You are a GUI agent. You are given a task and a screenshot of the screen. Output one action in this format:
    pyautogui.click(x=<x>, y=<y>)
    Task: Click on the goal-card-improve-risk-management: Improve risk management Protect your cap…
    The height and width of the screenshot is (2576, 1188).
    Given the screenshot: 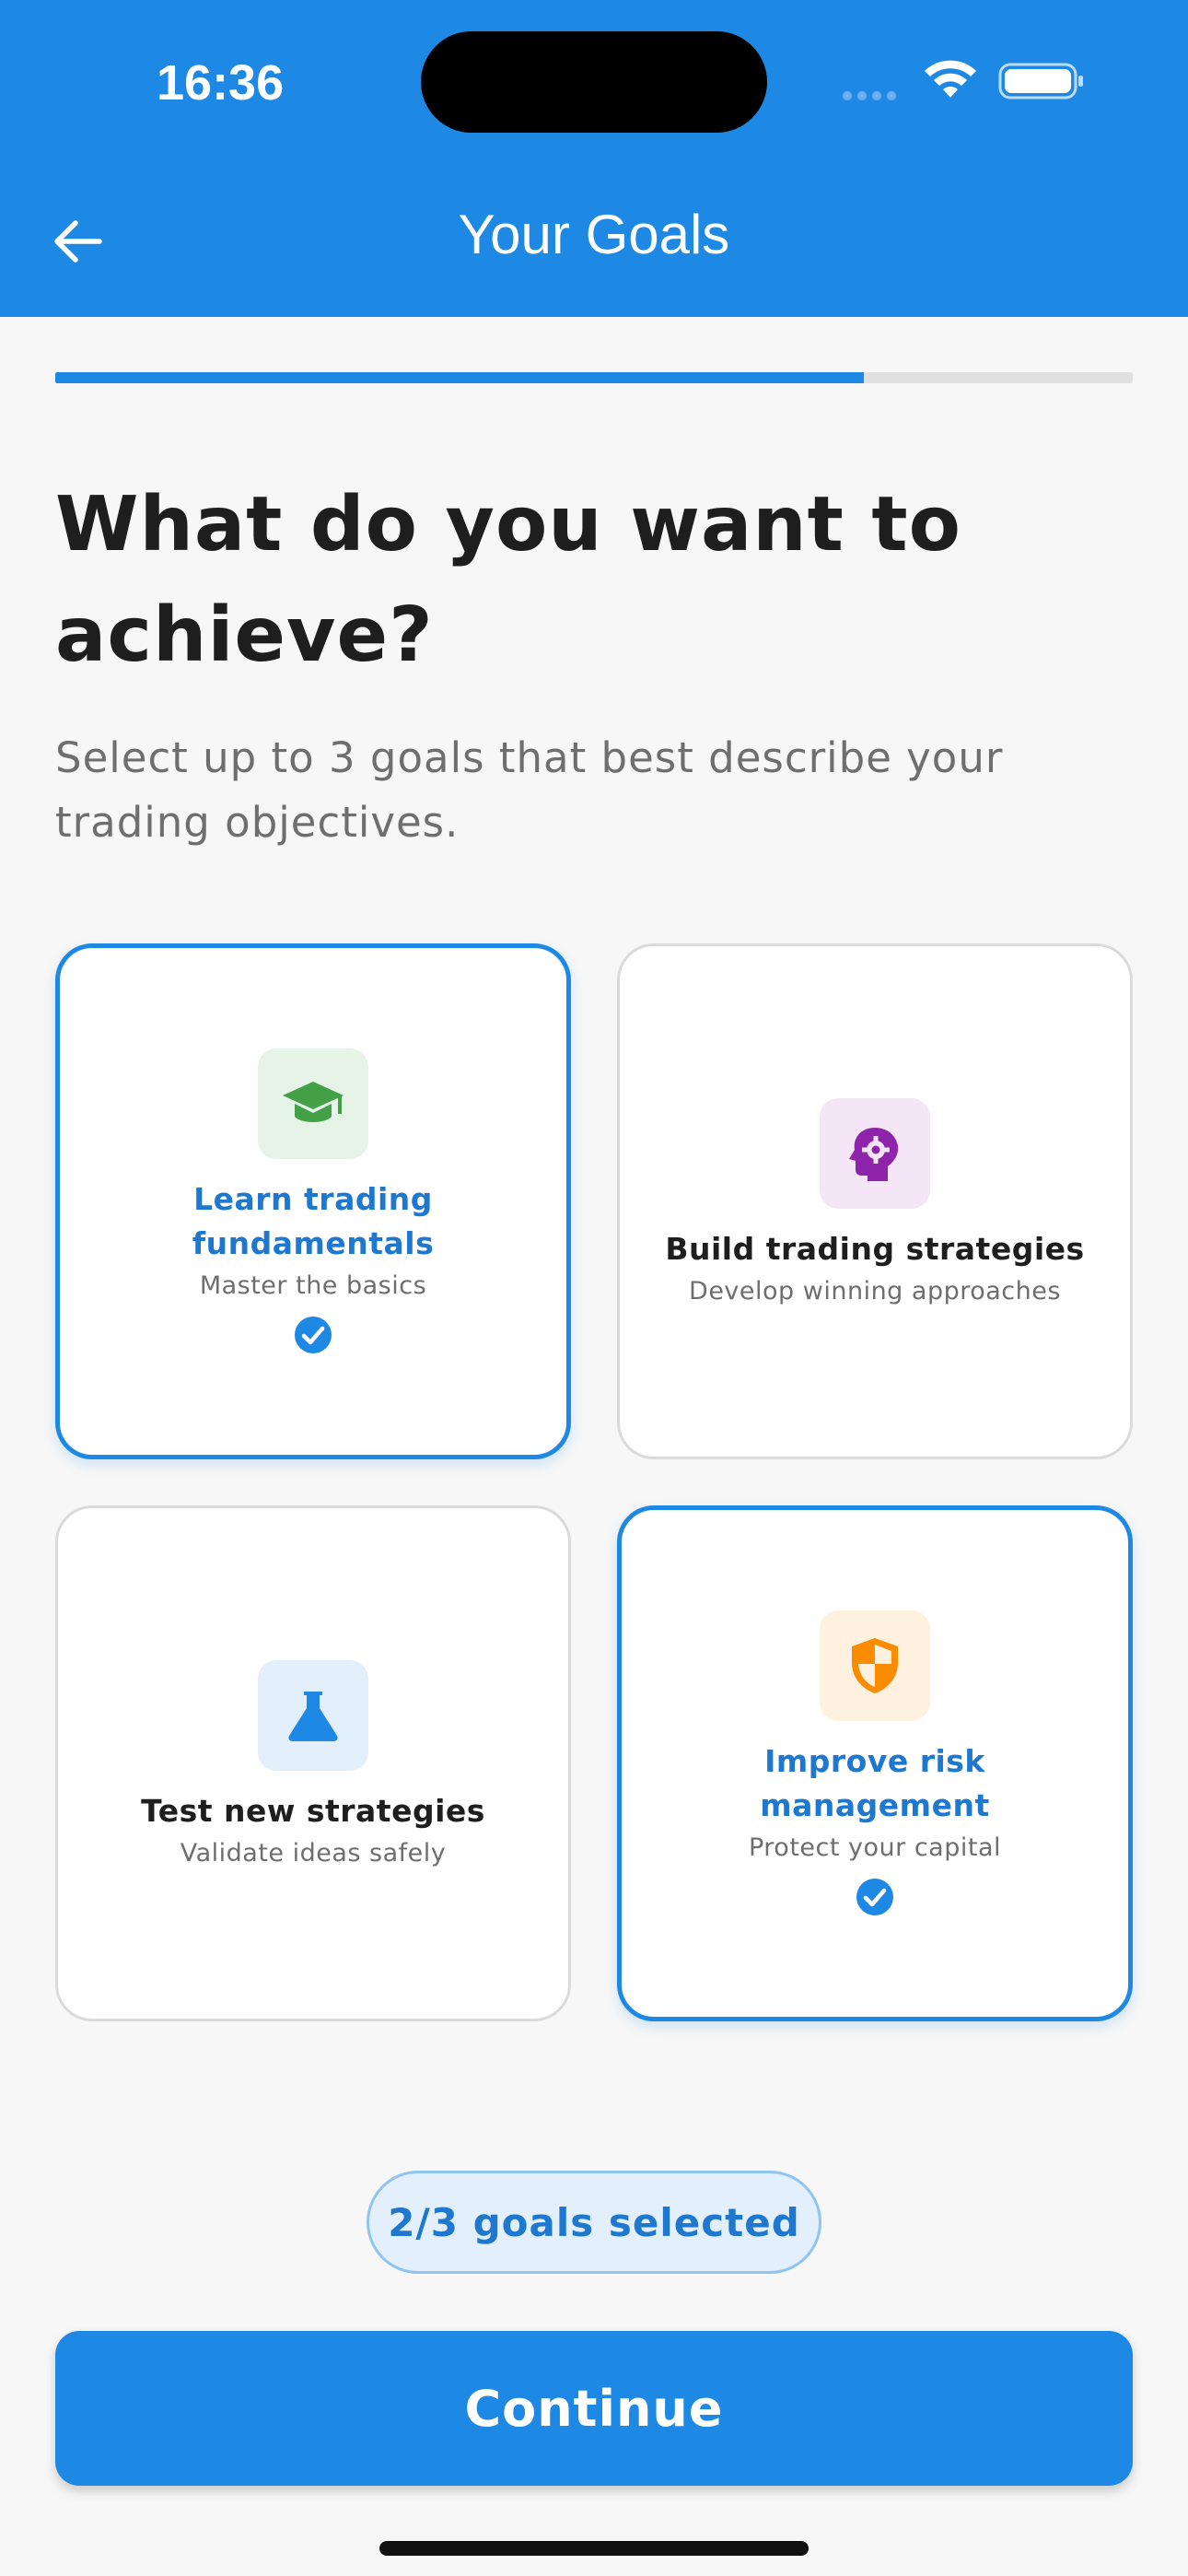 What is the action you would take?
    pyautogui.click(x=875, y=1763)
    